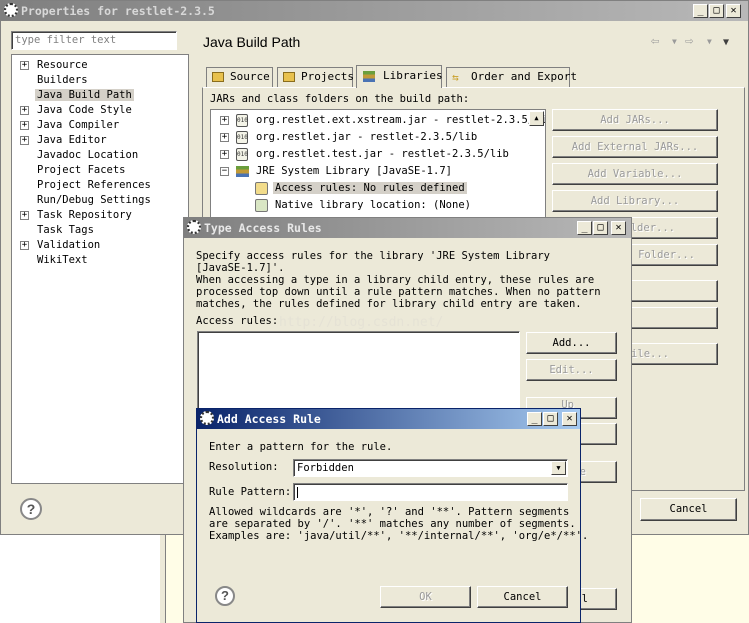  I want to click on tab-projects: Projects, so click(315, 77).